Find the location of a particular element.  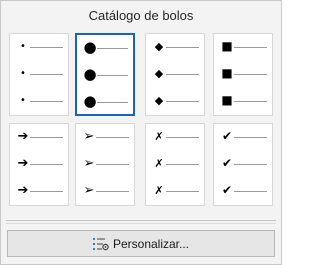

divider is located at coordinates (141, 220).